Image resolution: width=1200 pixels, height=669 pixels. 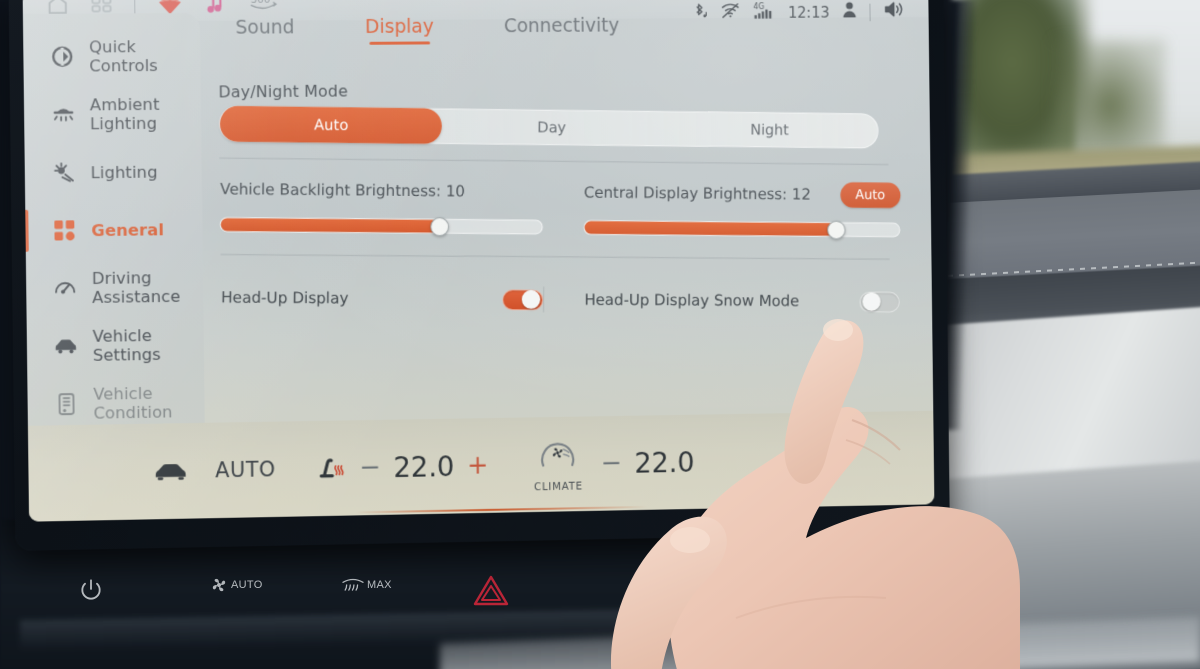 I want to click on central-display-slider, so click(x=742, y=229).